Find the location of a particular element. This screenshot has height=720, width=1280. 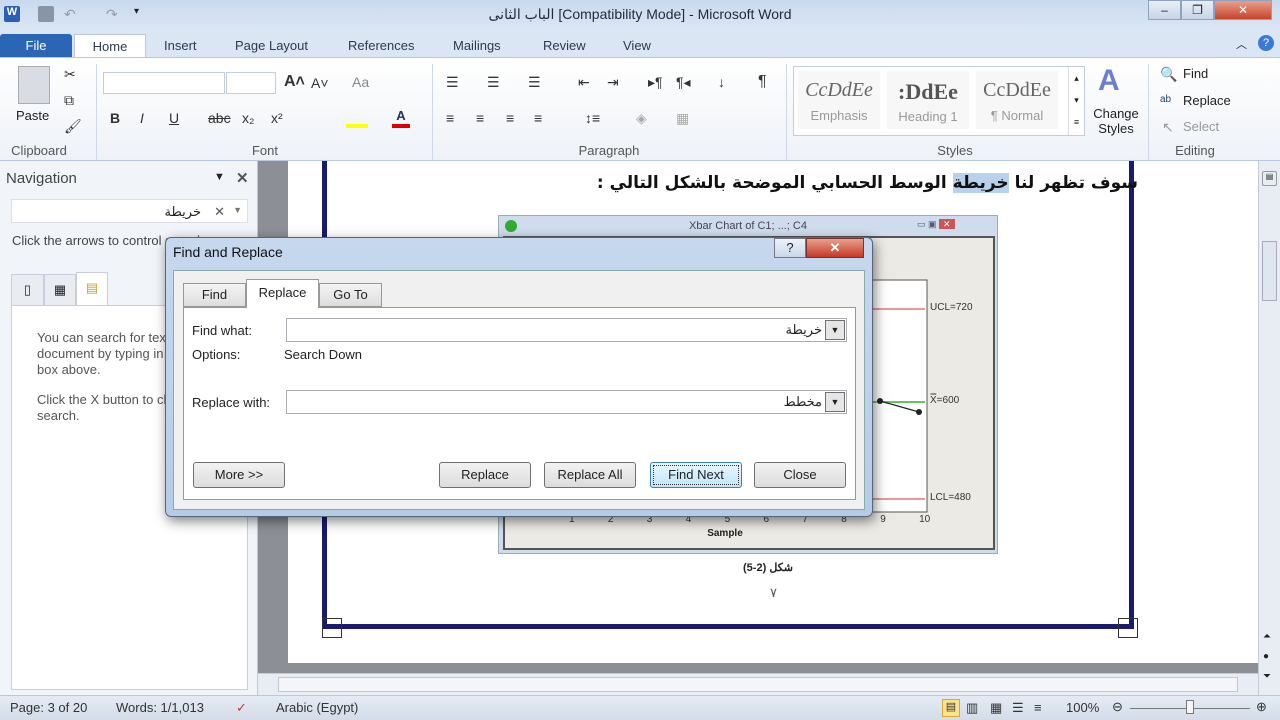

draft-icon: ≡ is located at coordinates (1038, 707).